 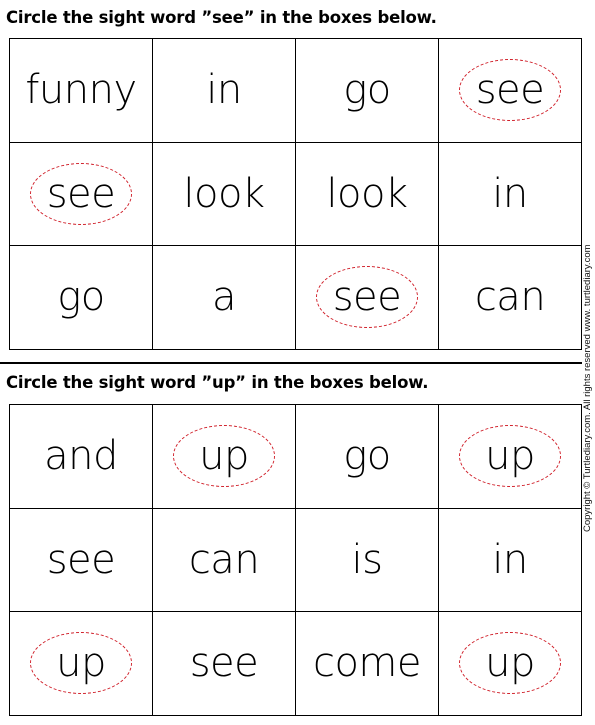 I want to click on grid-row: and up go up, so click(x=295, y=456).